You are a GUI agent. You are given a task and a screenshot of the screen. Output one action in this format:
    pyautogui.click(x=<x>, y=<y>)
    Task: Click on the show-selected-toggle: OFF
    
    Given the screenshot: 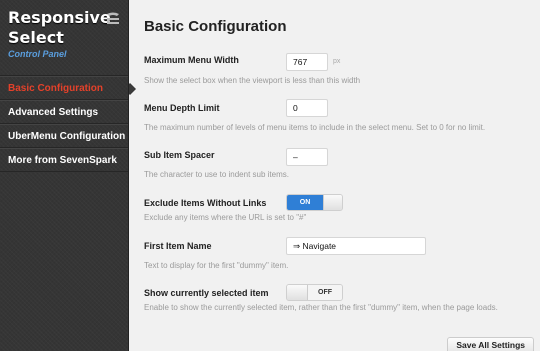 What is the action you would take?
    pyautogui.click(x=314, y=292)
    